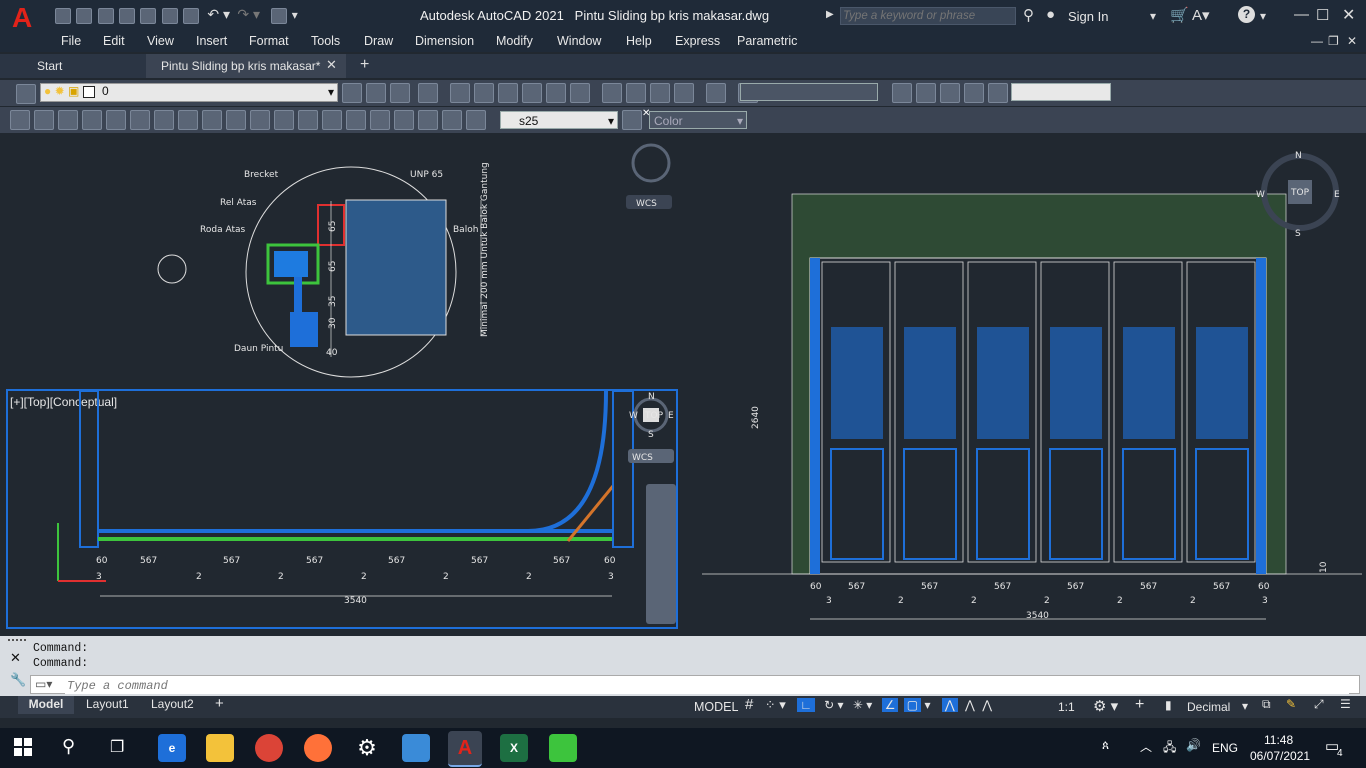  I want to click on dimstyle-dropdown: s25 ▾, so click(559, 120).